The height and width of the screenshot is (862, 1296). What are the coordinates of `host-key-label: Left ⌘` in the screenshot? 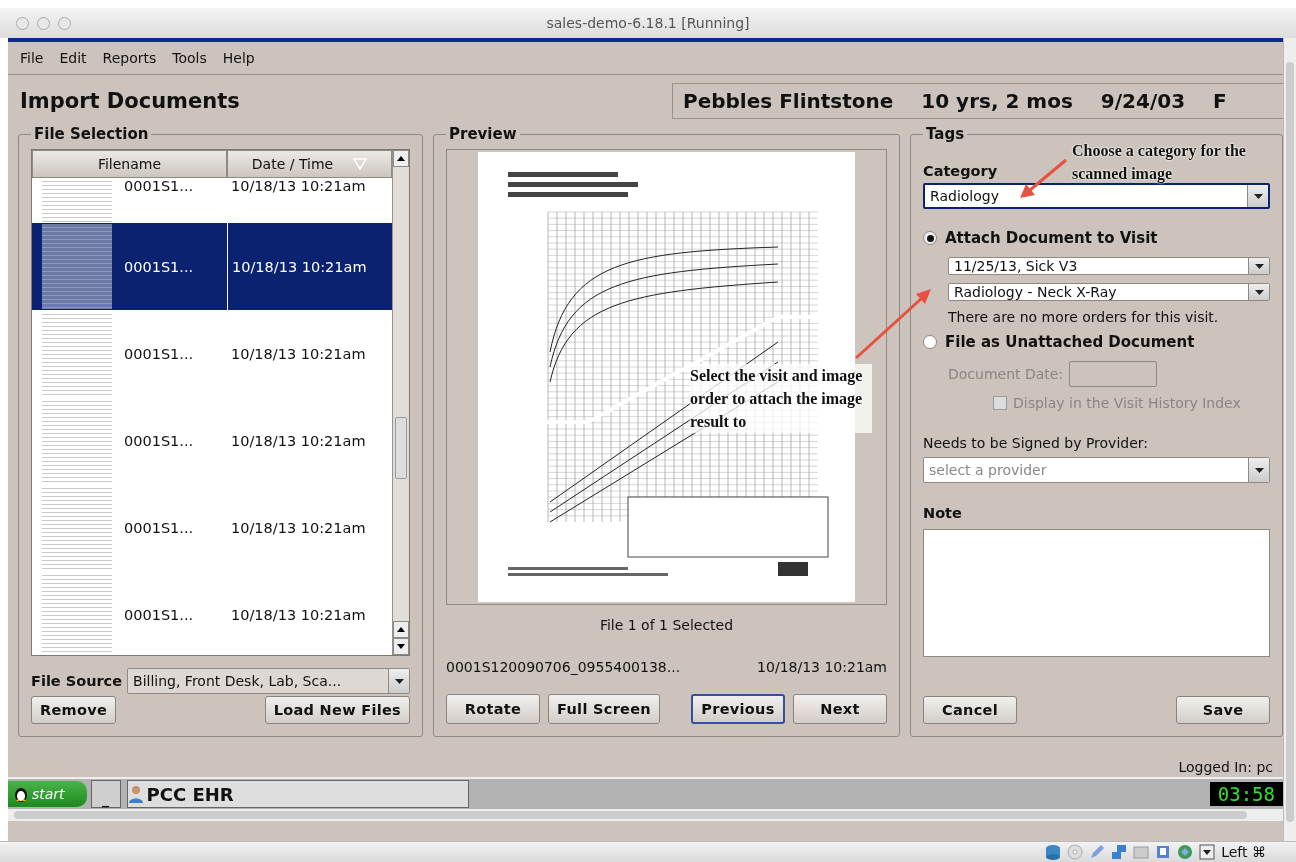 It's located at (1243, 852).